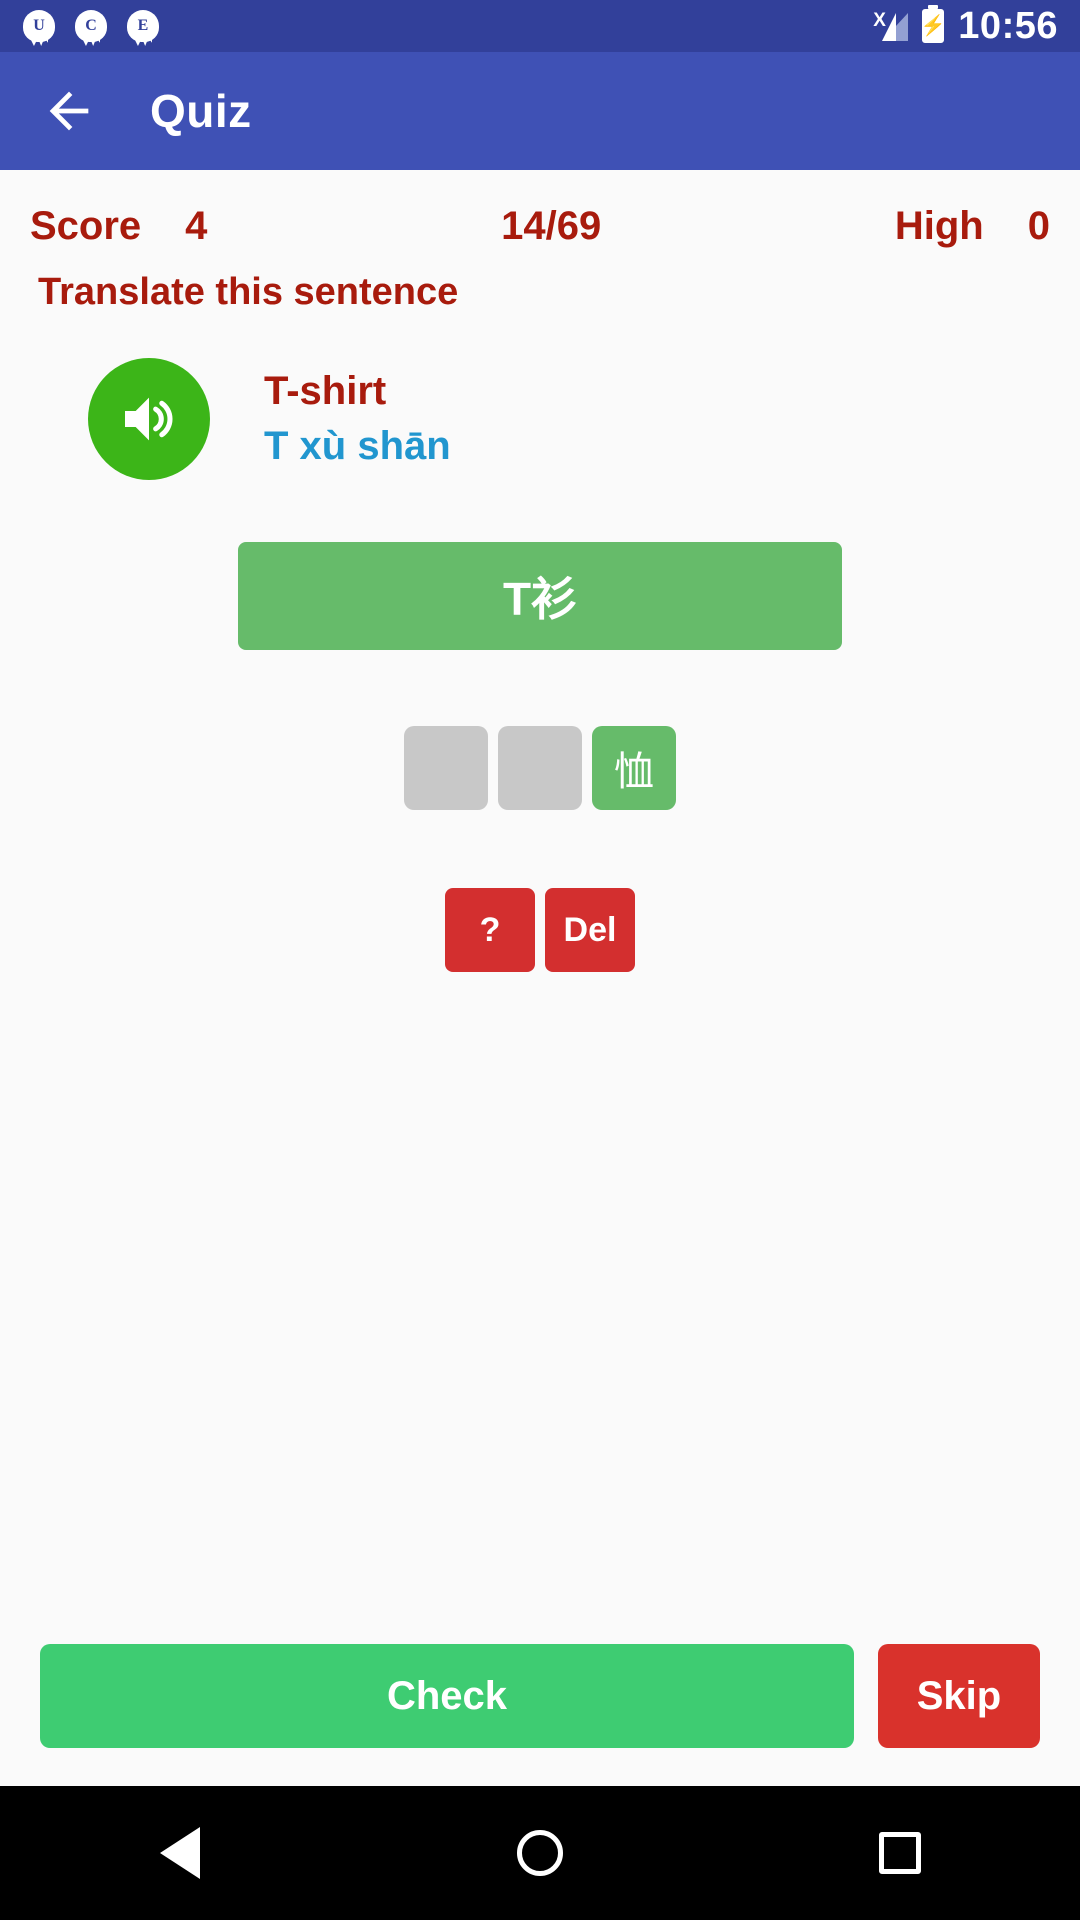  I want to click on score-bar: Score 4 14/69 High 0, so click(540, 209).